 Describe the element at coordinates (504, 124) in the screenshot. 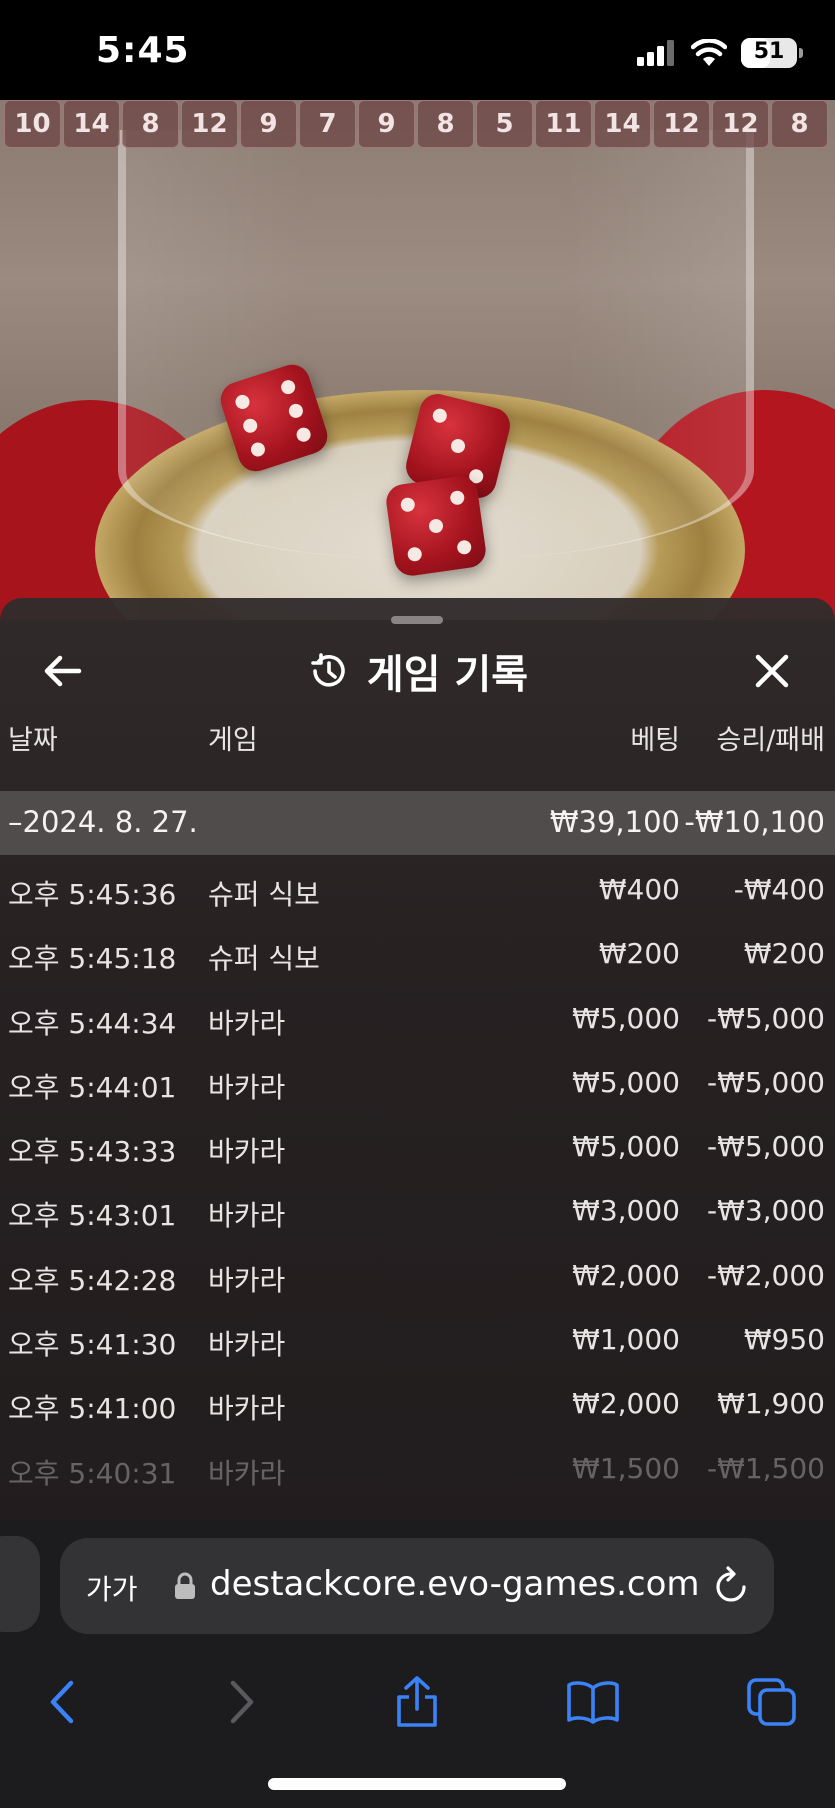

I see `history-chip: 5` at that location.